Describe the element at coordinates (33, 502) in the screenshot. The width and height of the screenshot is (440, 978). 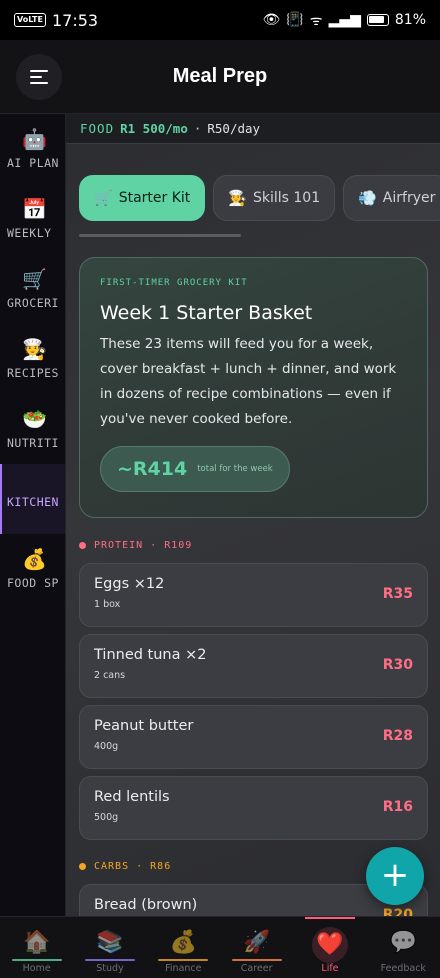
I see `sidebar-item-label: KITCHEN` at that location.